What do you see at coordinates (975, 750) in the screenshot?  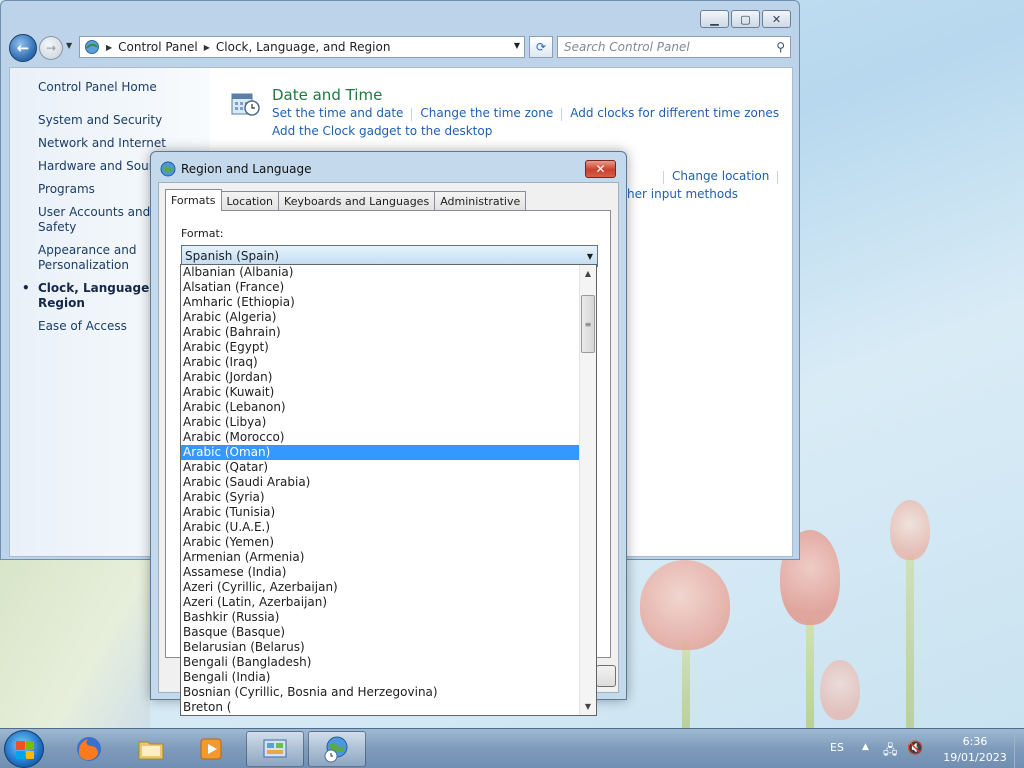 I see `clock: 6:36 19/01/2023` at bounding box center [975, 750].